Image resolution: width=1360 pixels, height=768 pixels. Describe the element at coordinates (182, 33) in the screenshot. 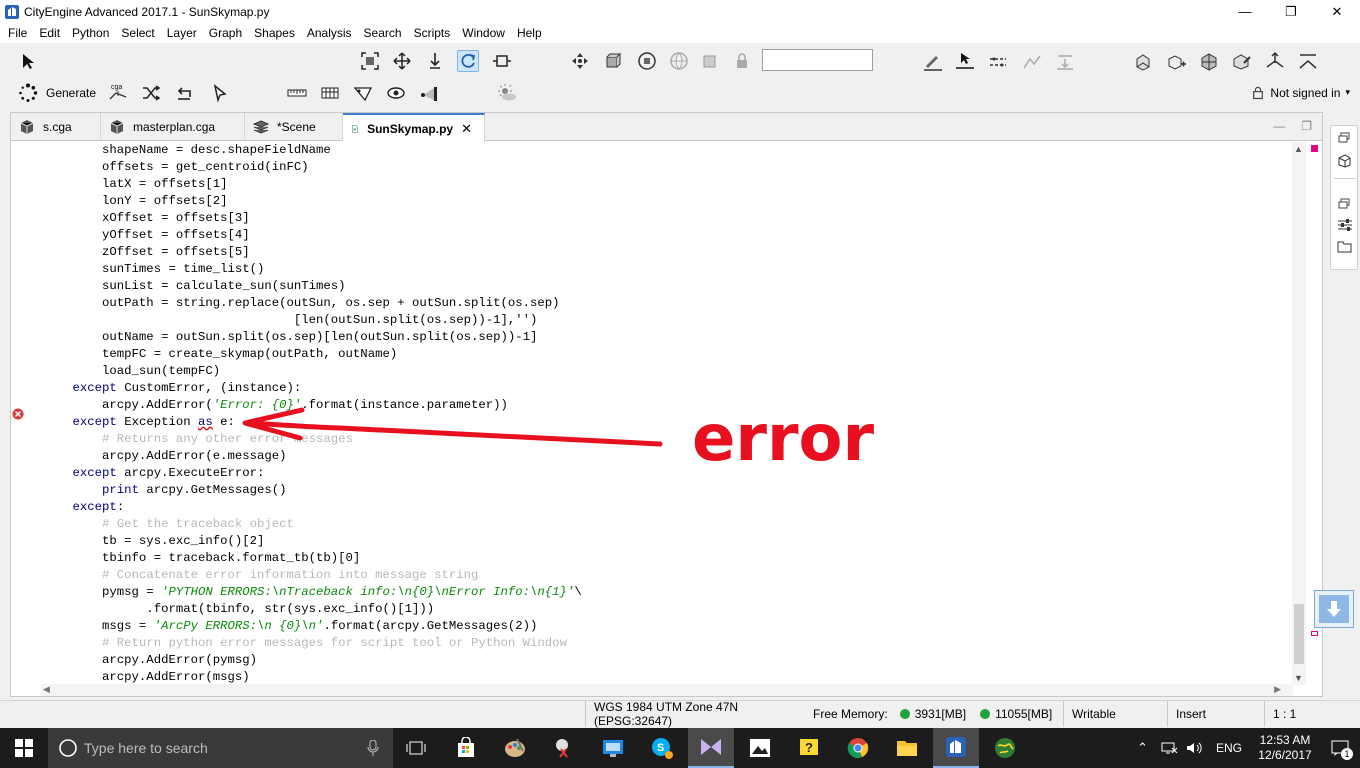

I see `menu-layer: Layer` at that location.